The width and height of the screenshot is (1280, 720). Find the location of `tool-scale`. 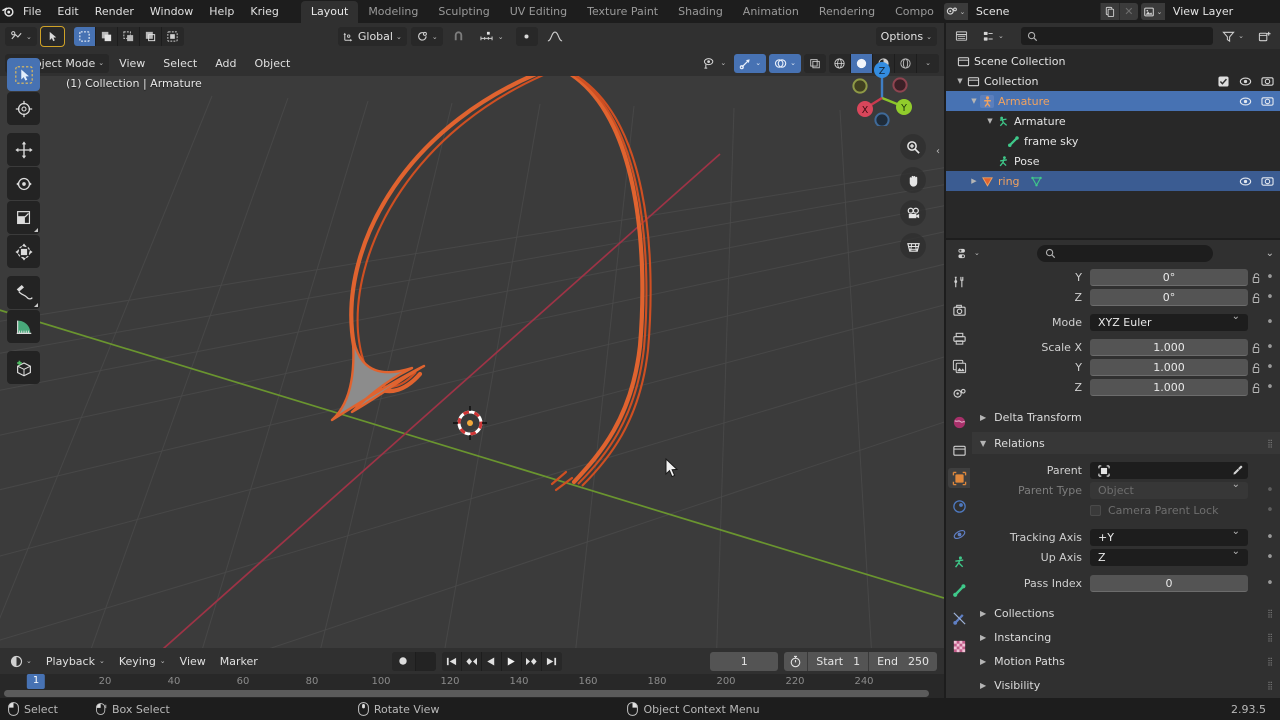

tool-scale is located at coordinates (23, 217).